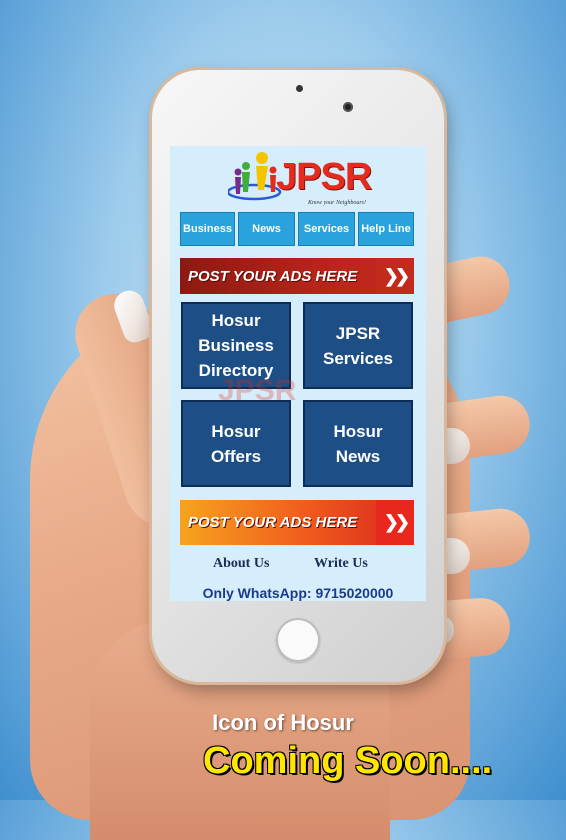 The height and width of the screenshot is (840, 566). I want to click on write-us-link: Write Us, so click(341, 564).